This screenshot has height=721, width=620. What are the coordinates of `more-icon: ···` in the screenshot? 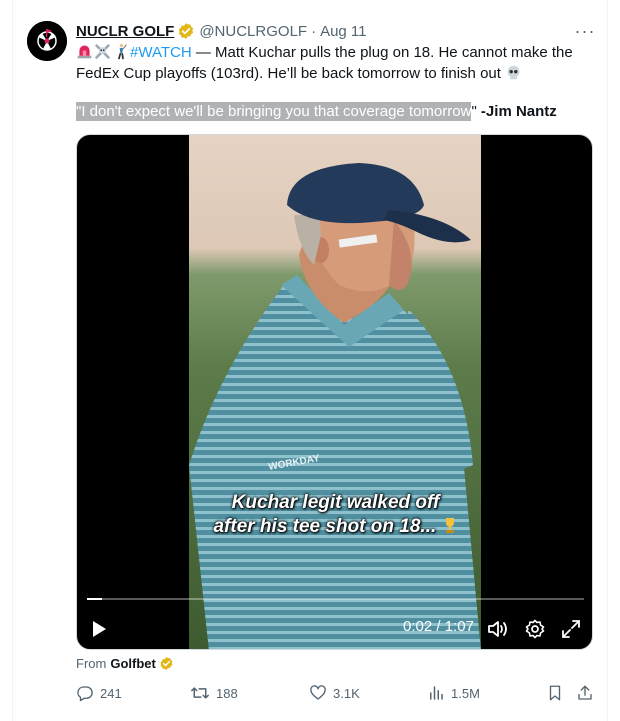 It's located at (585, 30).